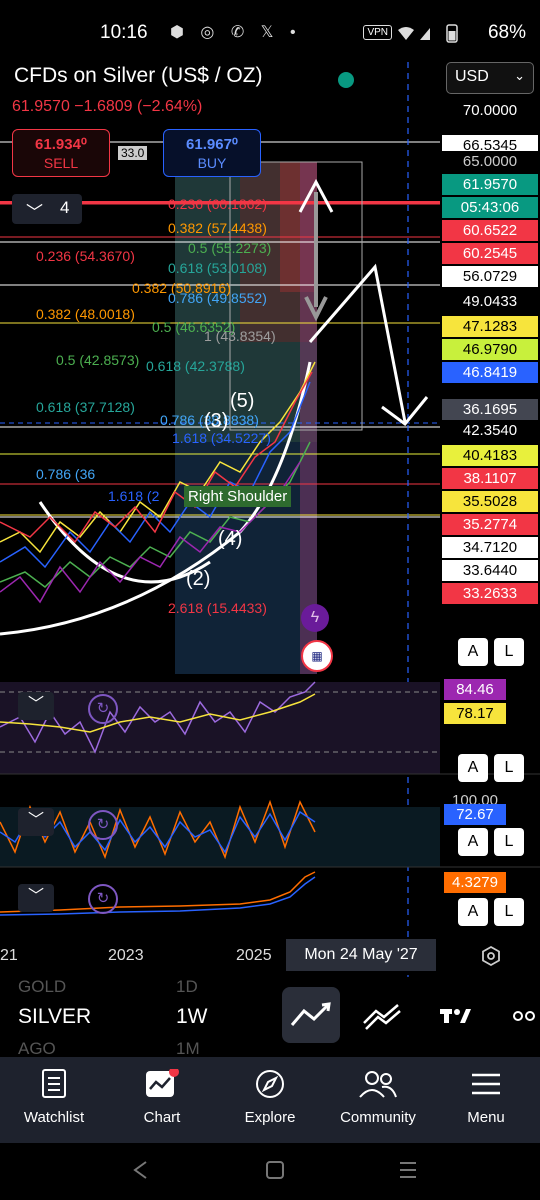  Describe the element at coordinates (490, 478) in the screenshot. I see `price-label: 38.1107` at that location.